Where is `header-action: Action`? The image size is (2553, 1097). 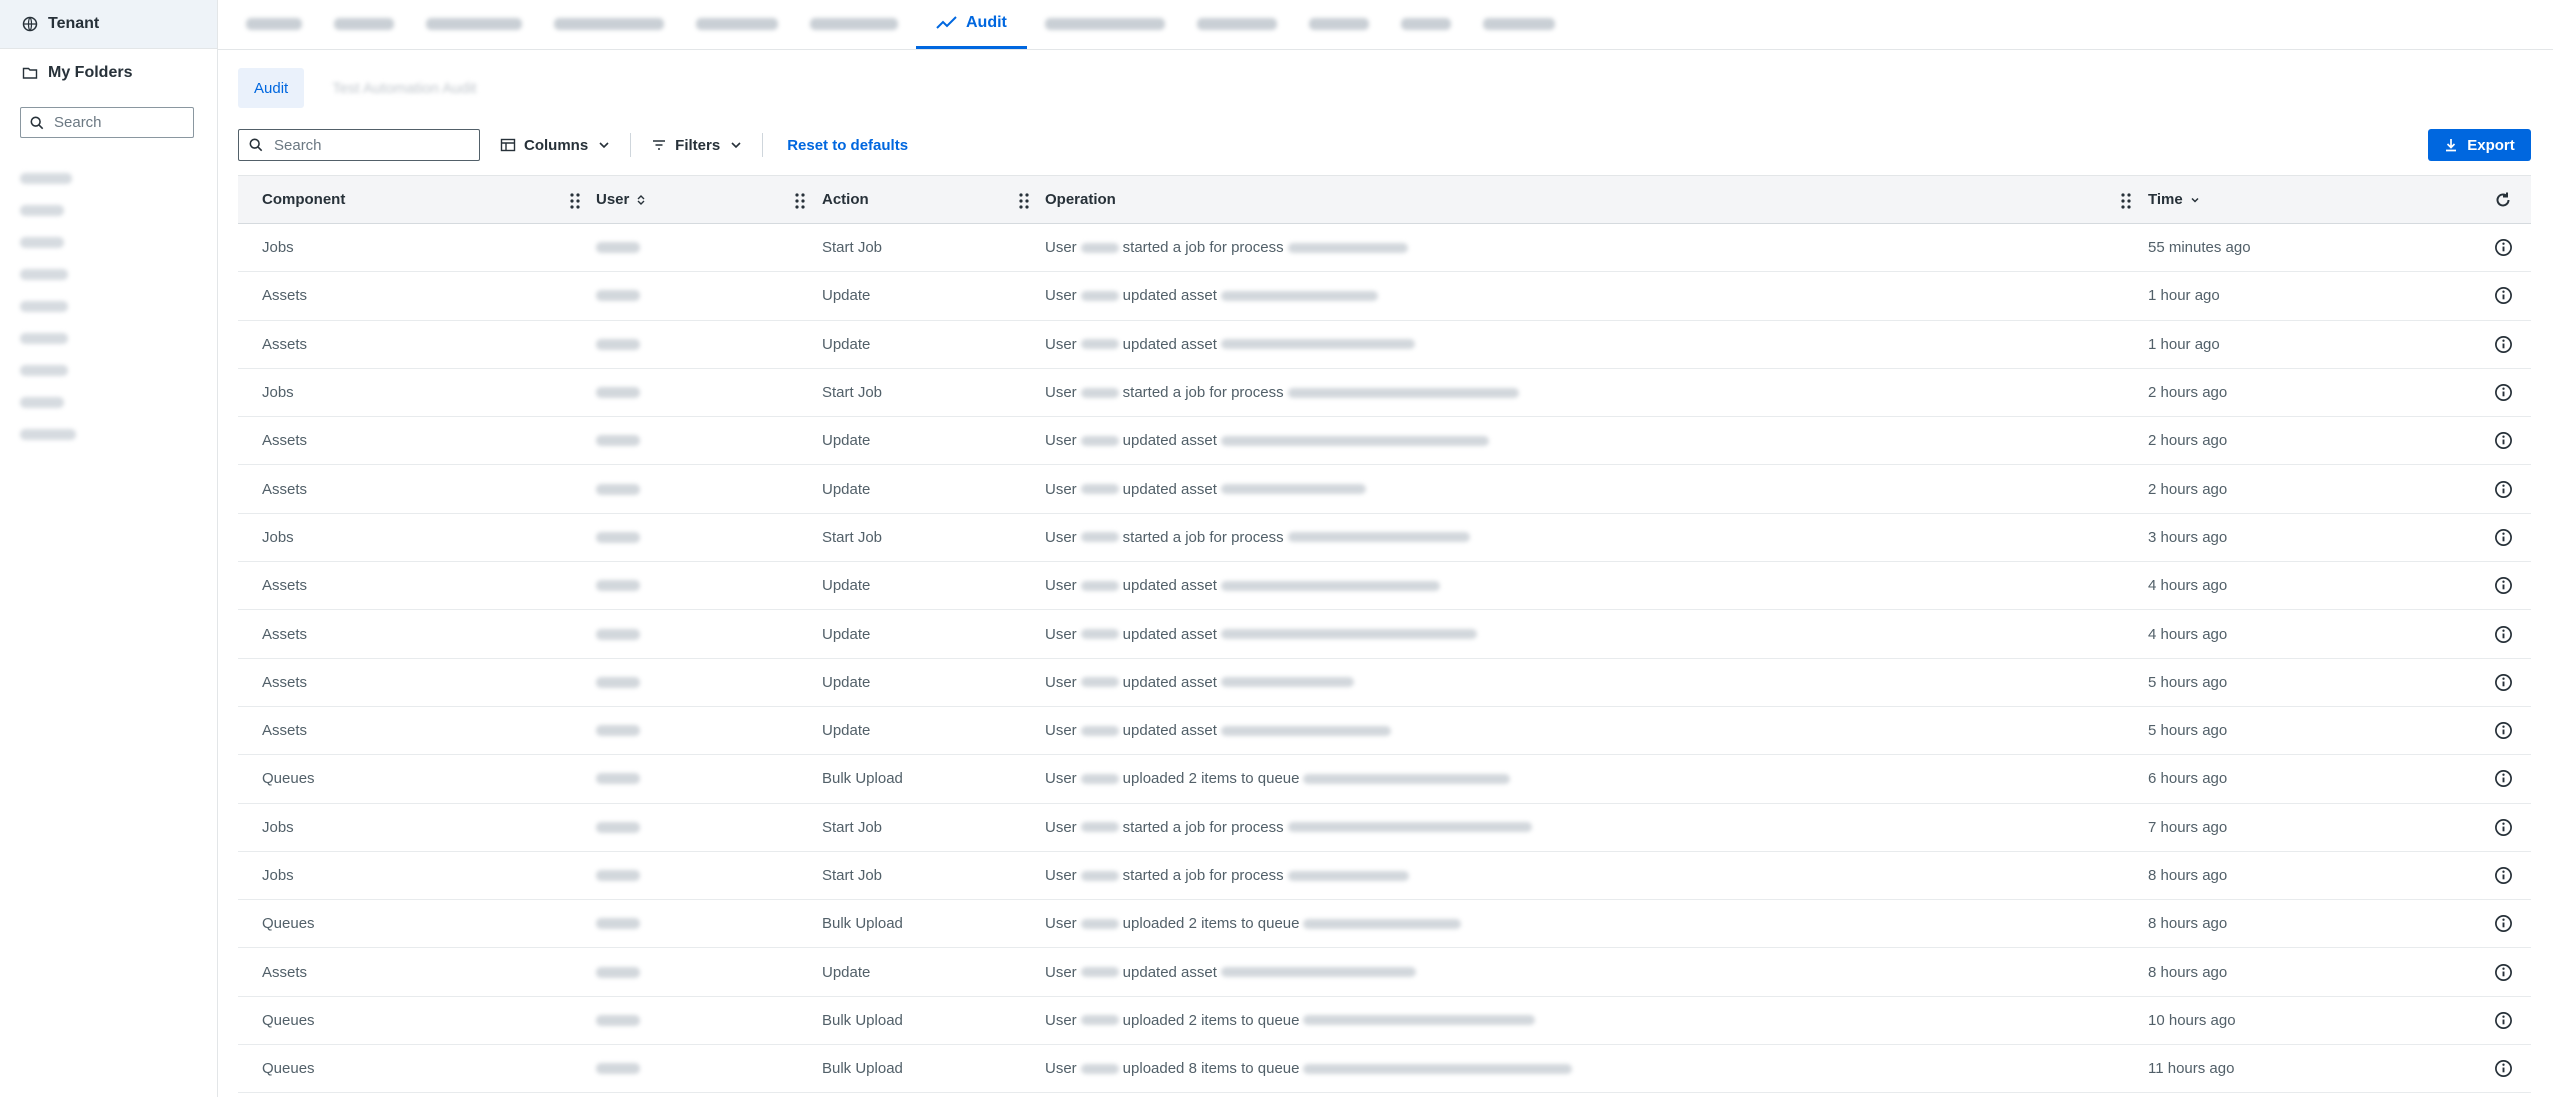 header-action: Action is located at coordinates (845, 199).